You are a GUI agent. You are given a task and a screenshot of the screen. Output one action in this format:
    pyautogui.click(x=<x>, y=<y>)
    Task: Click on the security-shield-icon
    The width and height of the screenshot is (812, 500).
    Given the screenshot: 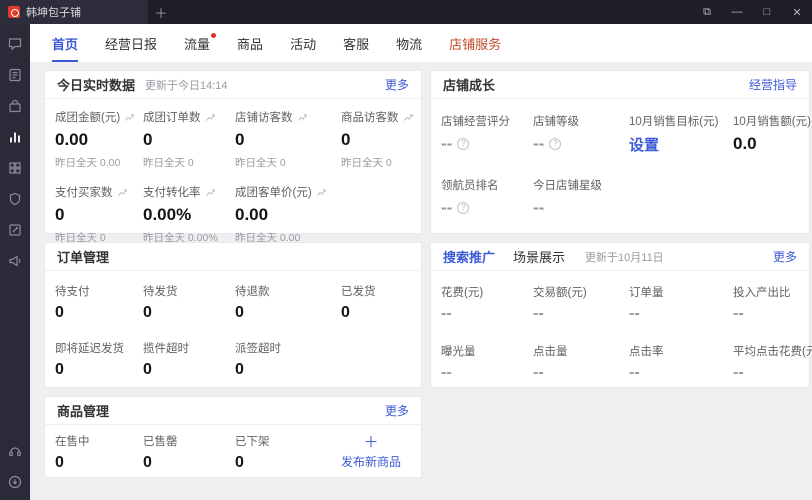 What is the action you would take?
    pyautogui.click(x=15, y=199)
    